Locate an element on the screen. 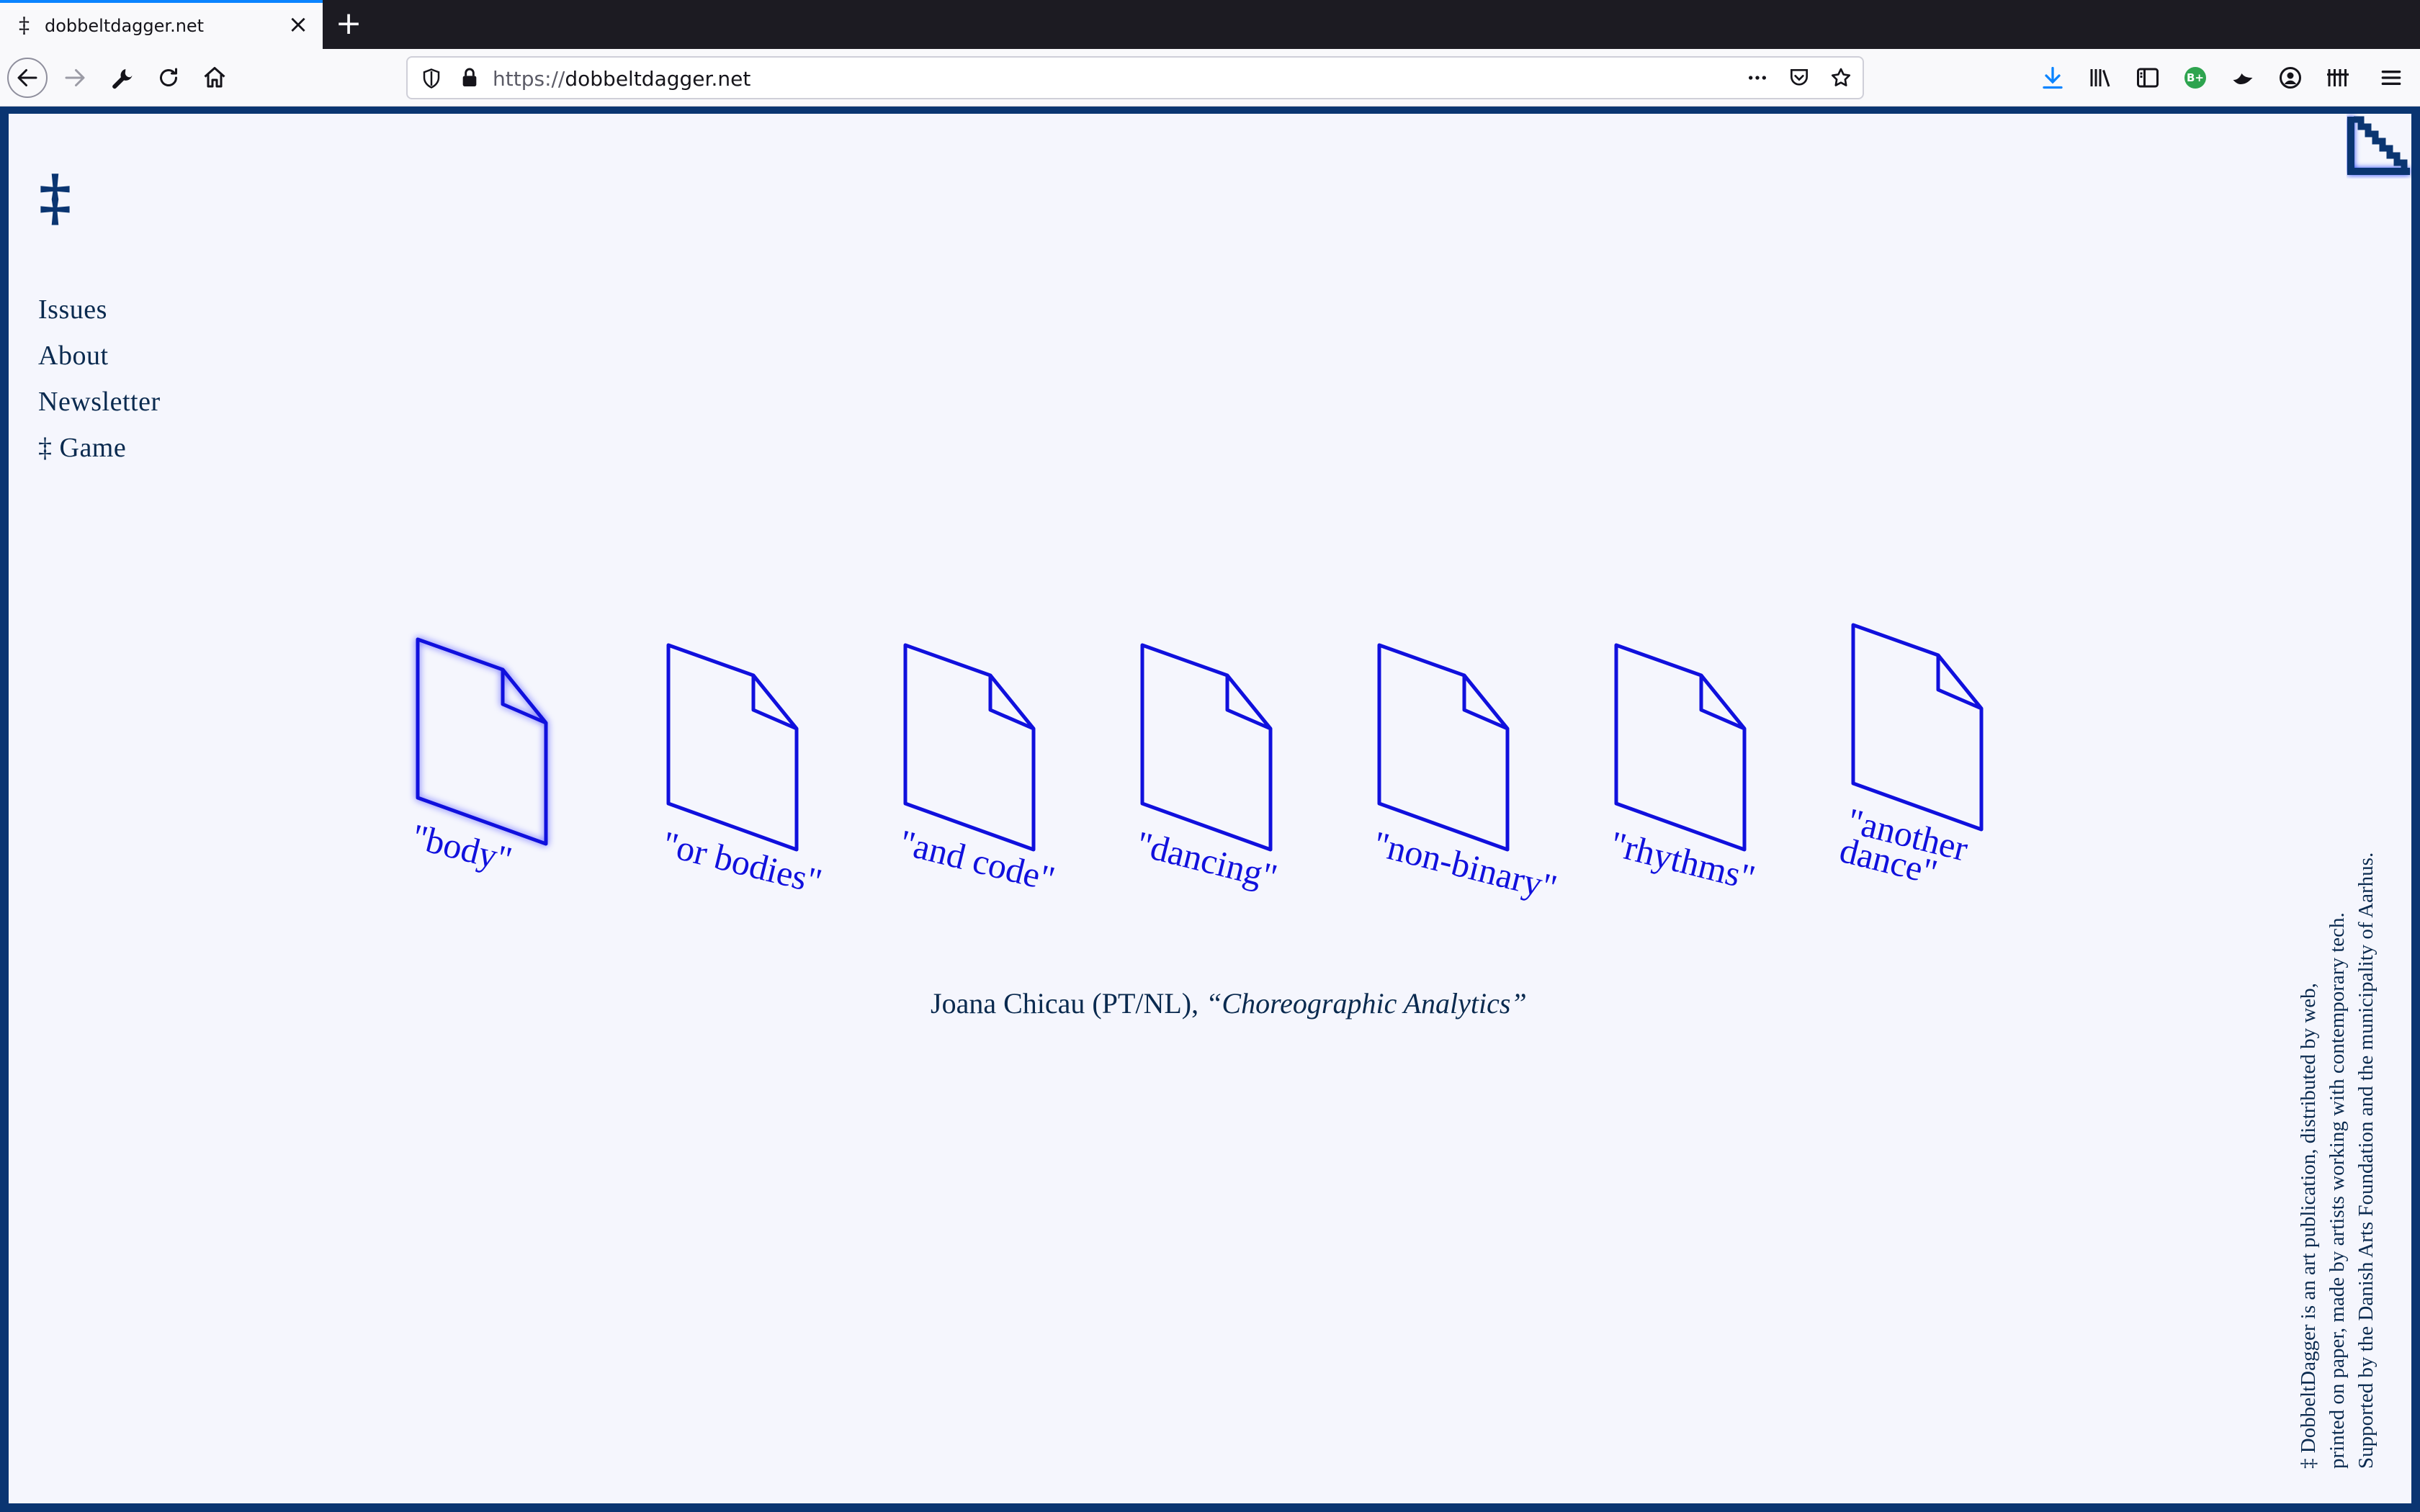  url-host: dobbeltdagger.net is located at coordinates (658, 79).